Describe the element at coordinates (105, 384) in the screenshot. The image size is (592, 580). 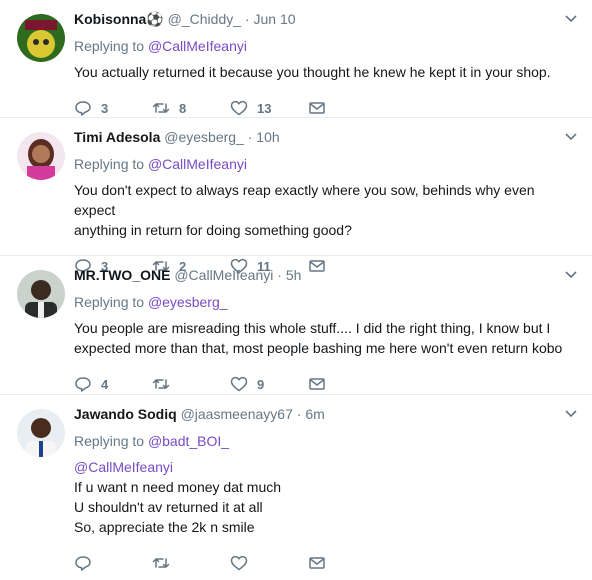
I see `reply-count: 4` at that location.